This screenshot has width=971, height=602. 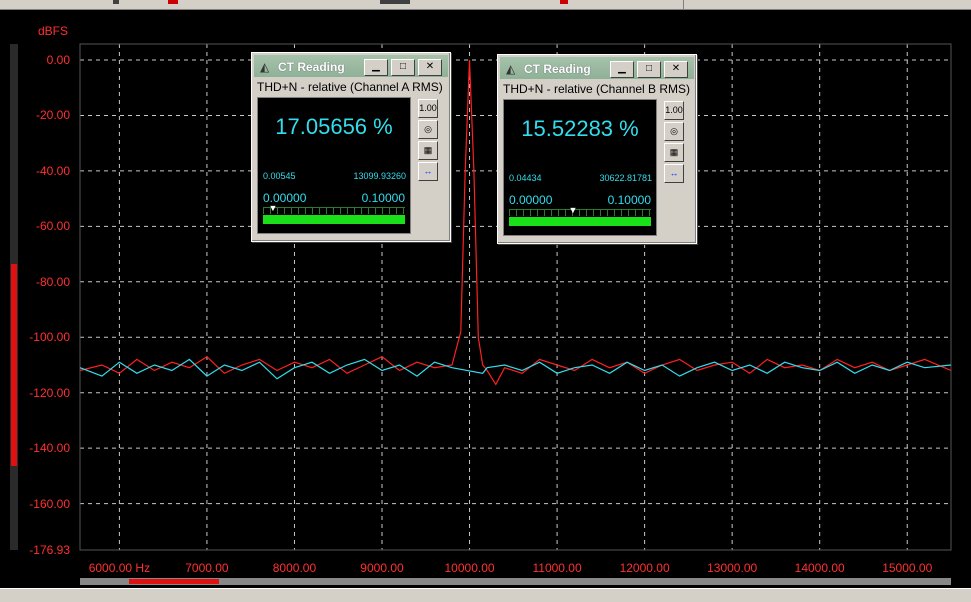 What do you see at coordinates (350, 87) in the screenshot?
I see `measurement-label: THD+N - relative (Channel A RMS)` at bounding box center [350, 87].